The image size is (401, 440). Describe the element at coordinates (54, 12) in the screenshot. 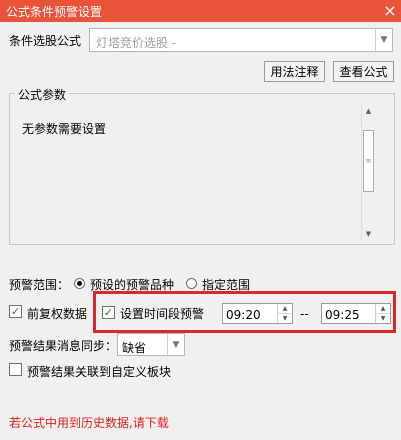

I see `window-title: 公式条件预警设置` at that location.